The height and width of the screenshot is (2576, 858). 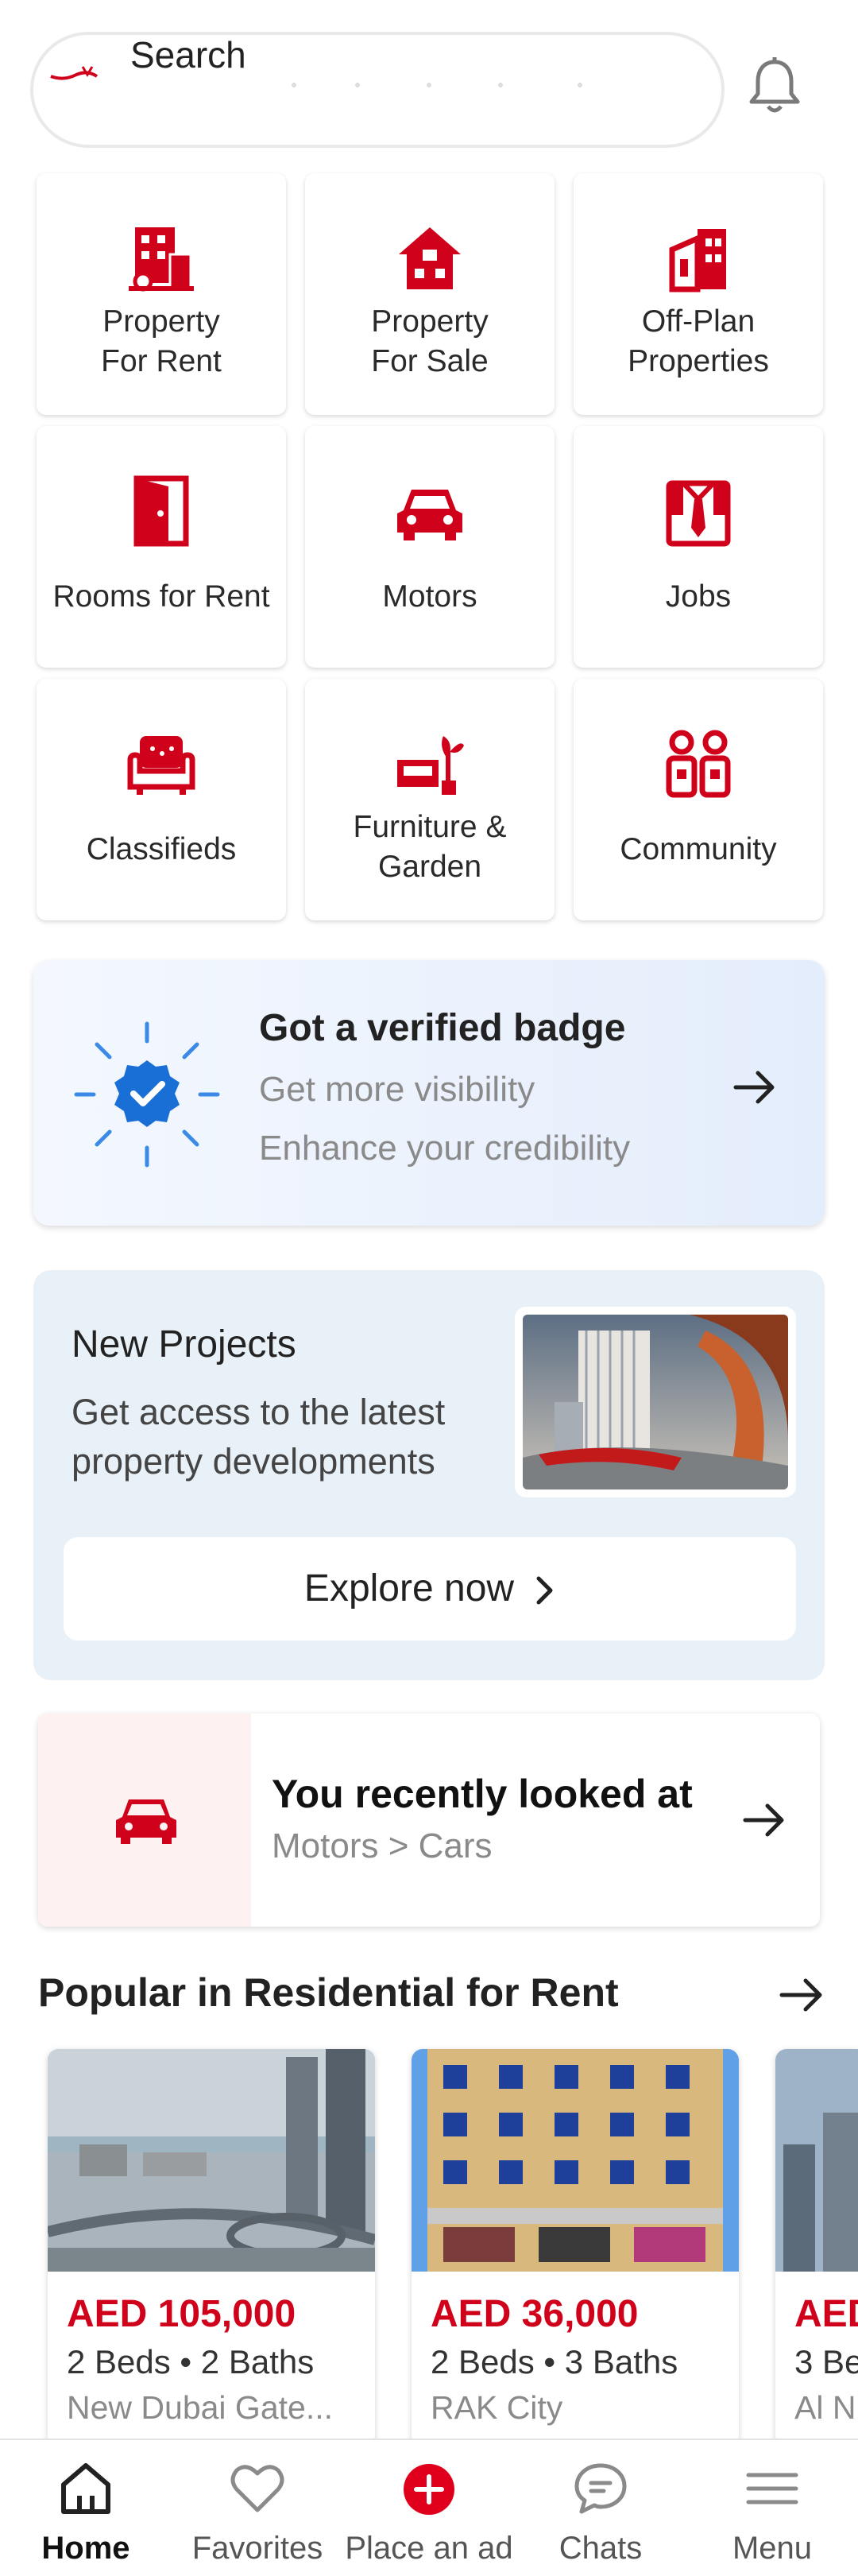 What do you see at coordinates (429, 2489) in the screenshot?
I see `add-circle-icon` at bounding box center [429, 2489].